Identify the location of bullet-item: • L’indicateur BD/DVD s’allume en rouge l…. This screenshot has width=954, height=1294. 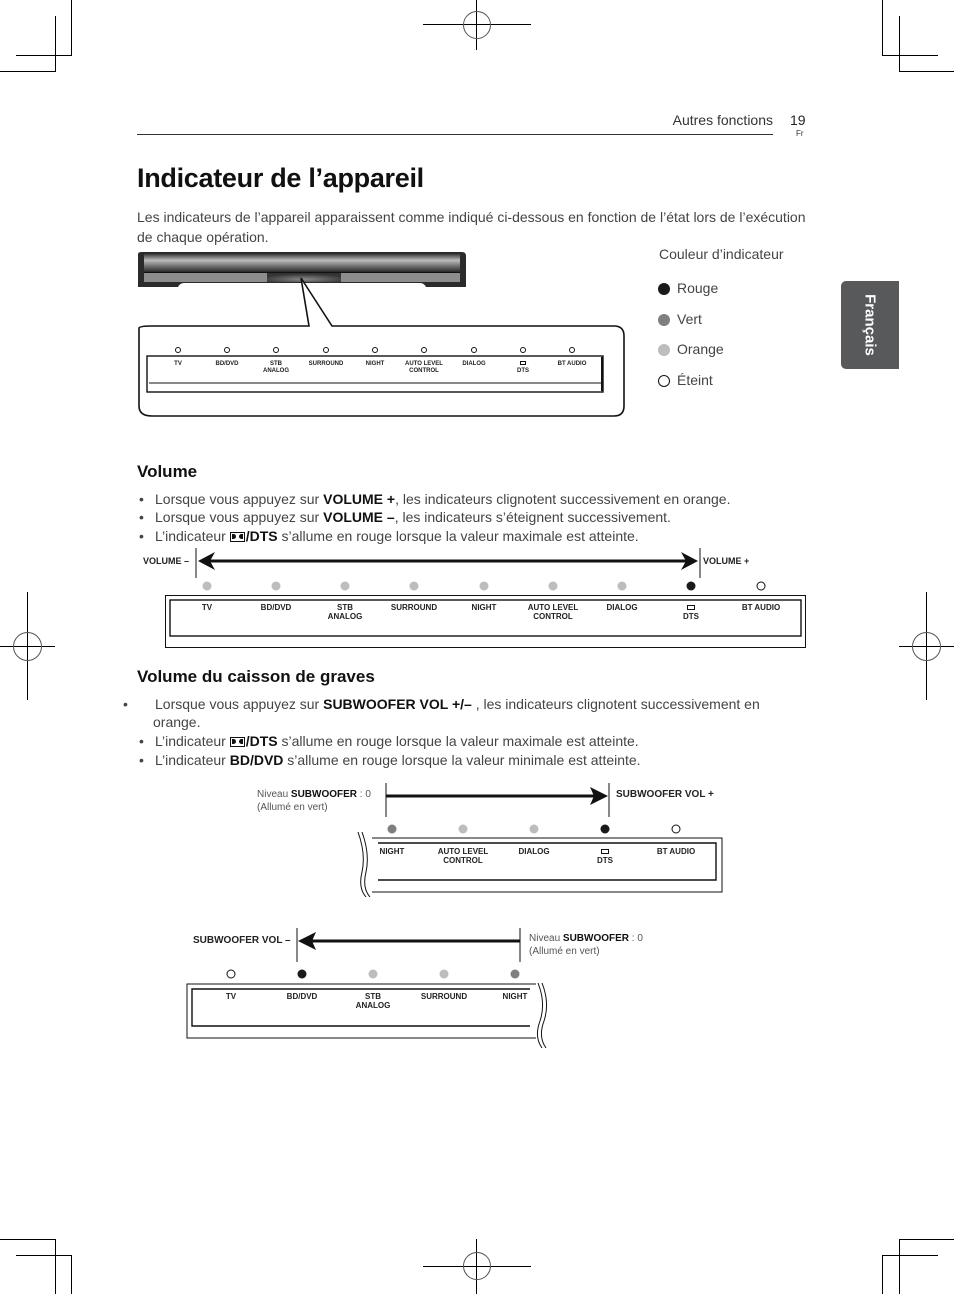
(472, 760).